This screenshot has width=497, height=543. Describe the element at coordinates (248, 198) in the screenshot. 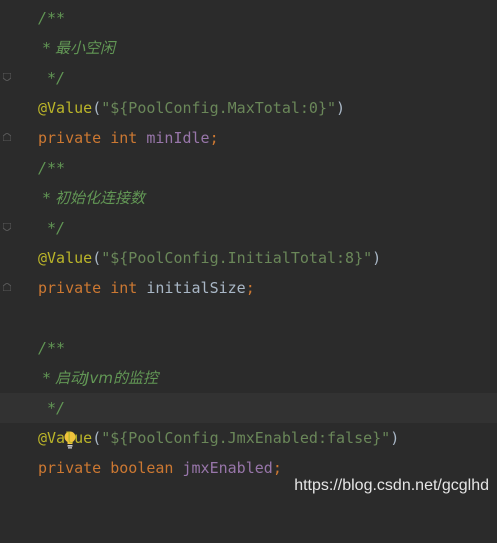

I see `code-line: * 初始化连接数` at that location.